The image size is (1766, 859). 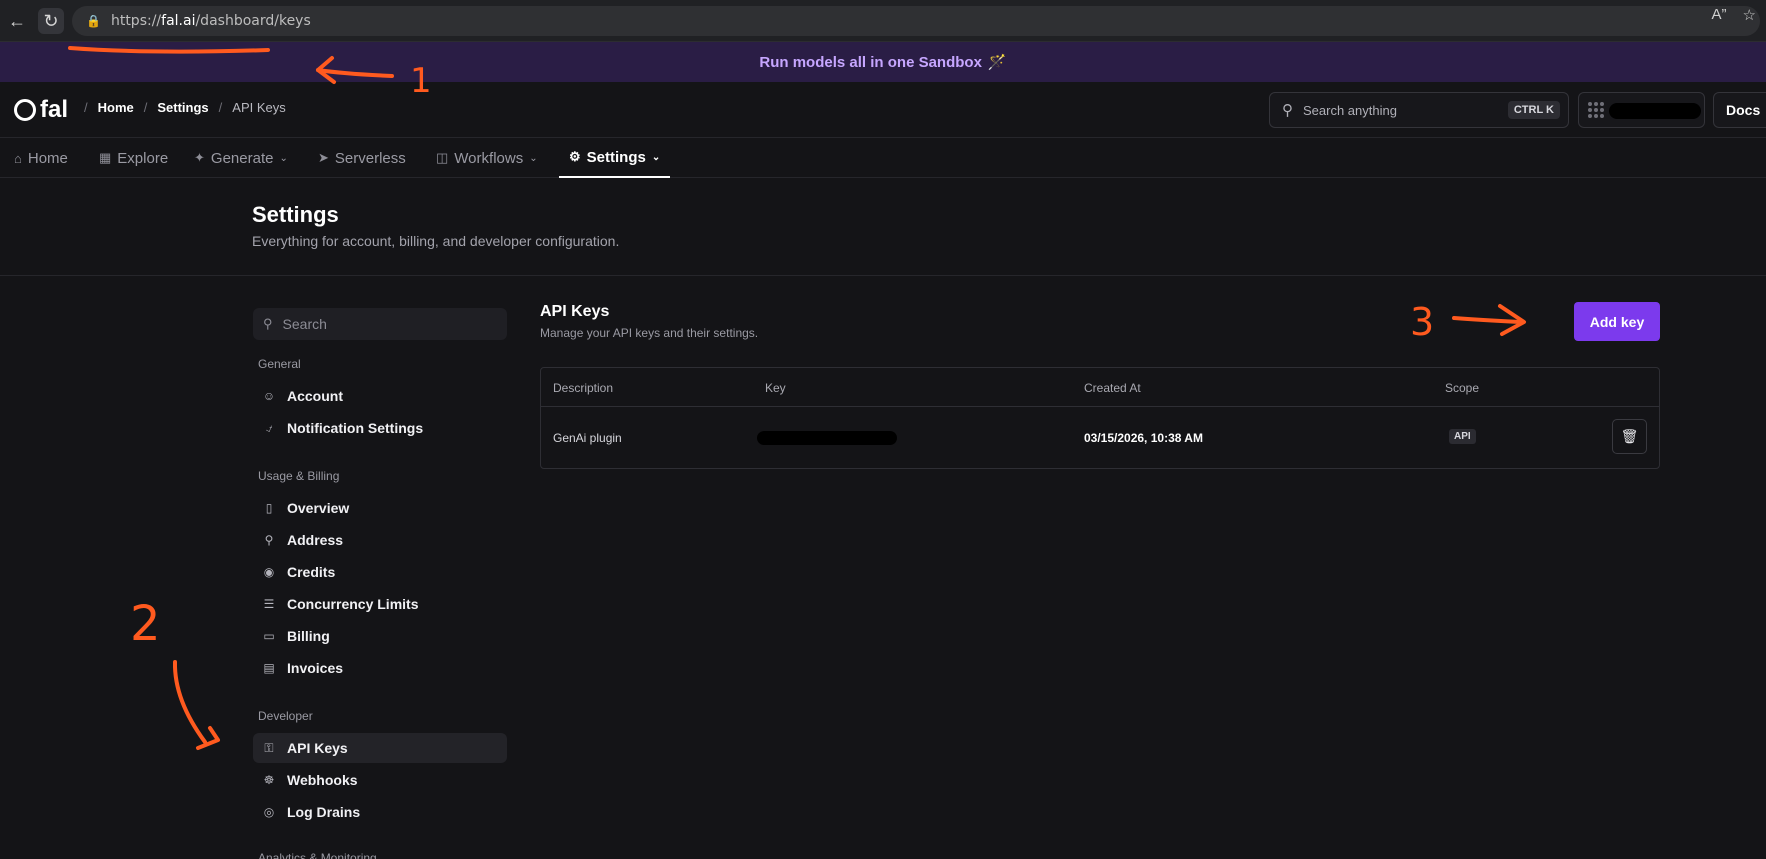 I want to click on sidebar-group-usage: Usage & Billing, so click(x=299, y=476).